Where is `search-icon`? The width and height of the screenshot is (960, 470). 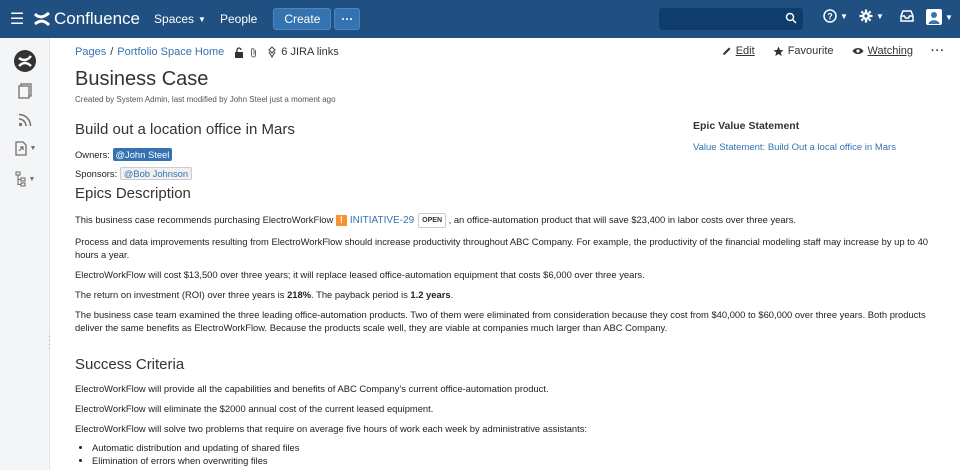 search-icon is located at coordinates (791, 18).